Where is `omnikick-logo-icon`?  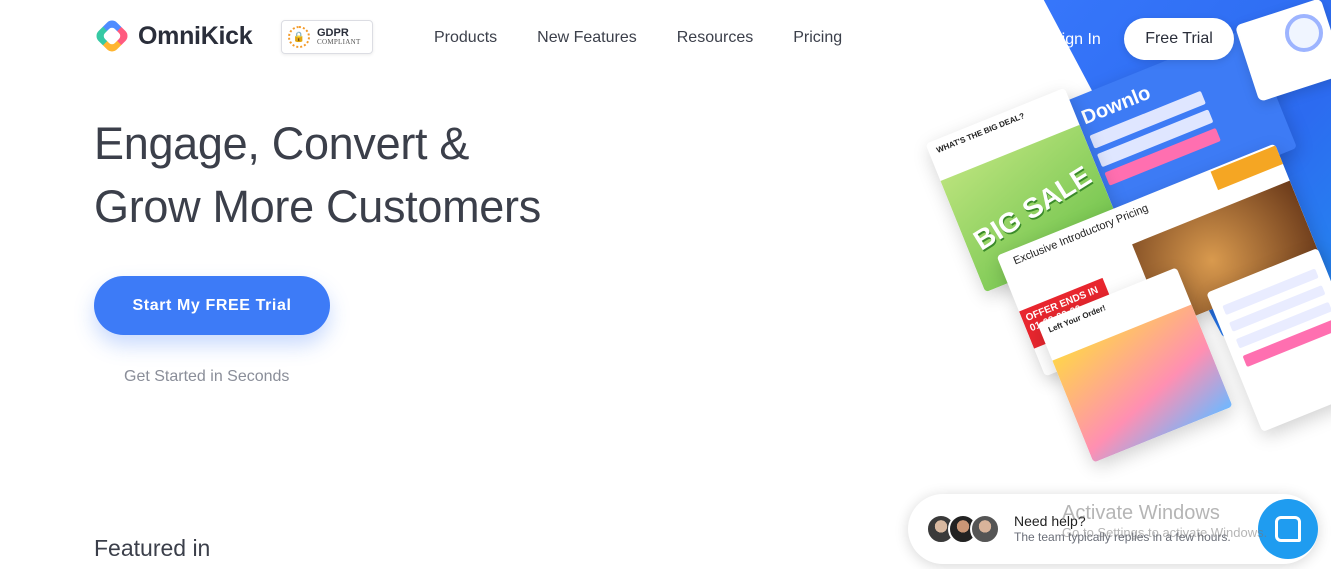 omnikick-logo-icon is located at coordinates (112, 36).